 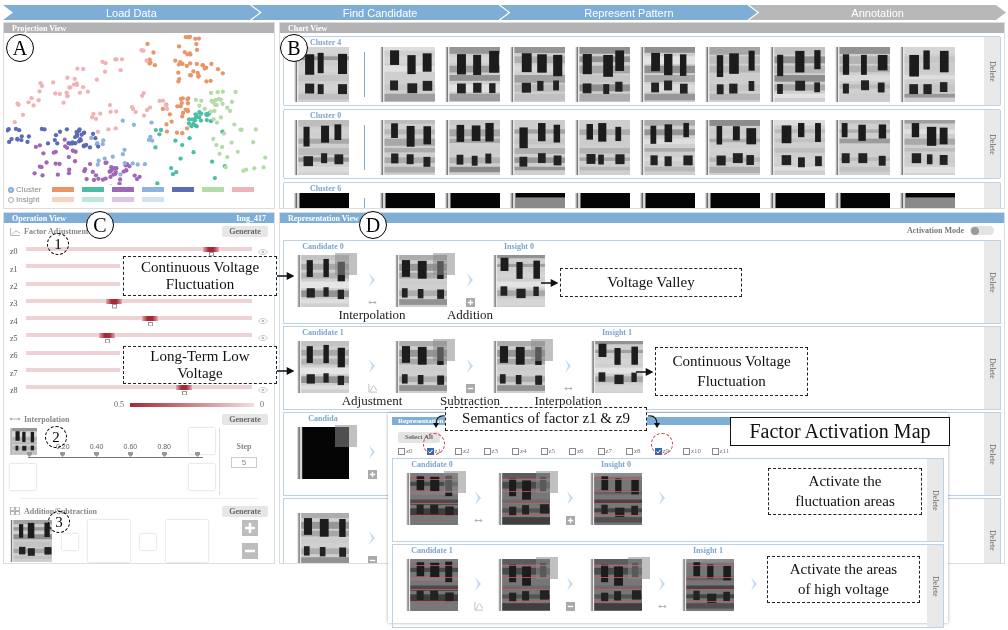 I want to click on scale-label: 0, so click(x=262, y=405).